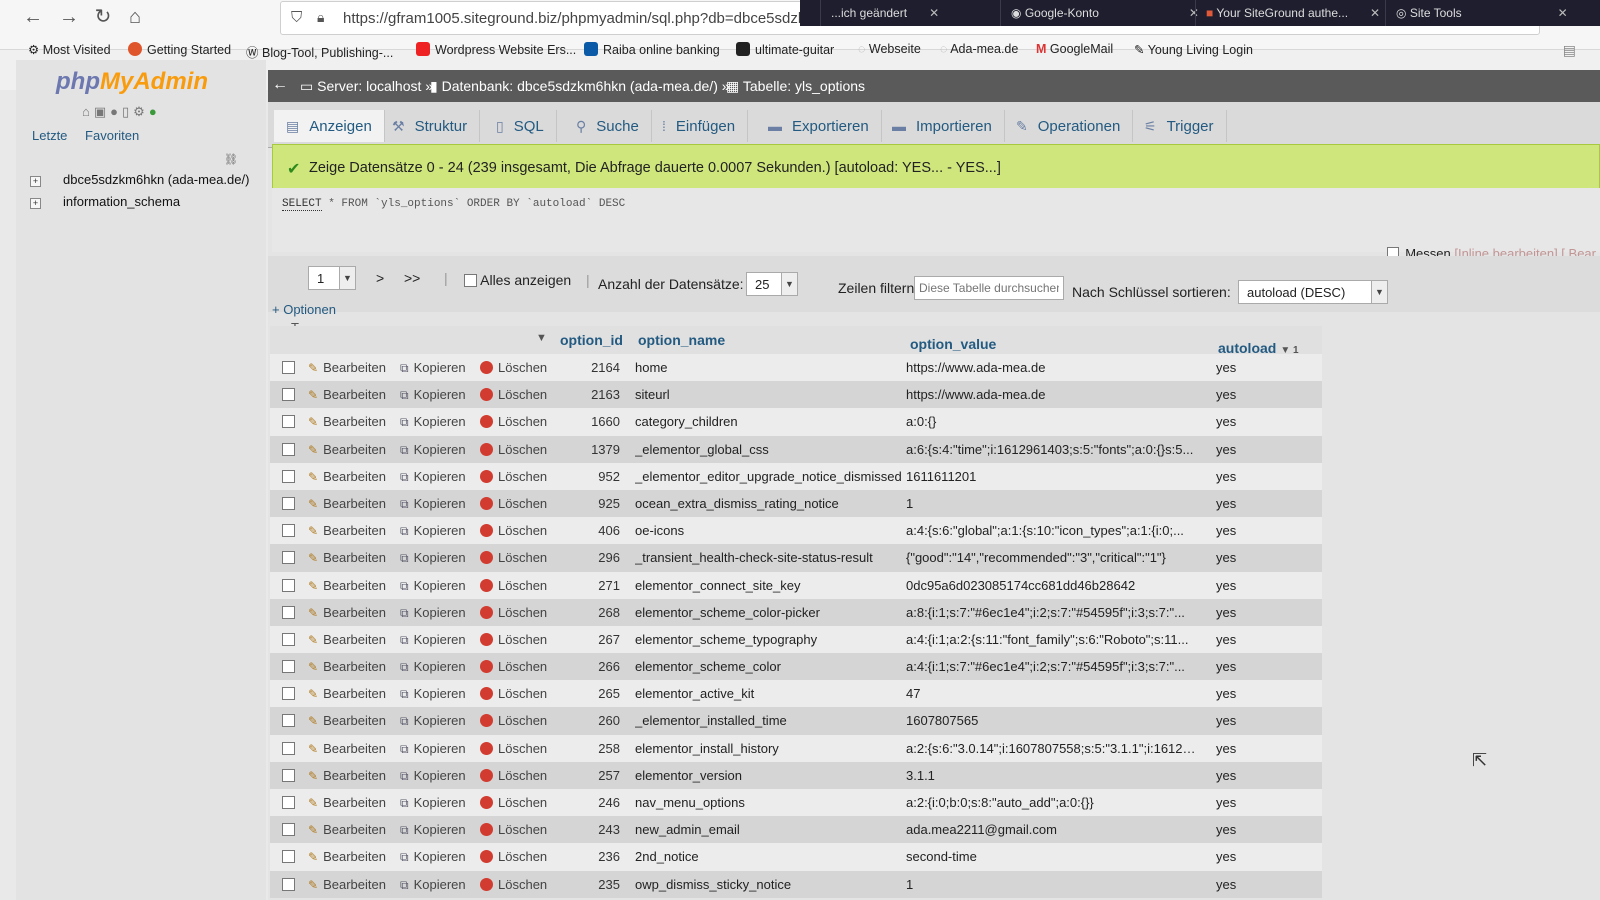 Image resolution: width=1600 pixels, height=900 pixels. What do you see at coordinates (179, 49) in the screenshot?
I see `bookmark-getting-started: Getting Started` at bounding box center [179, 49].